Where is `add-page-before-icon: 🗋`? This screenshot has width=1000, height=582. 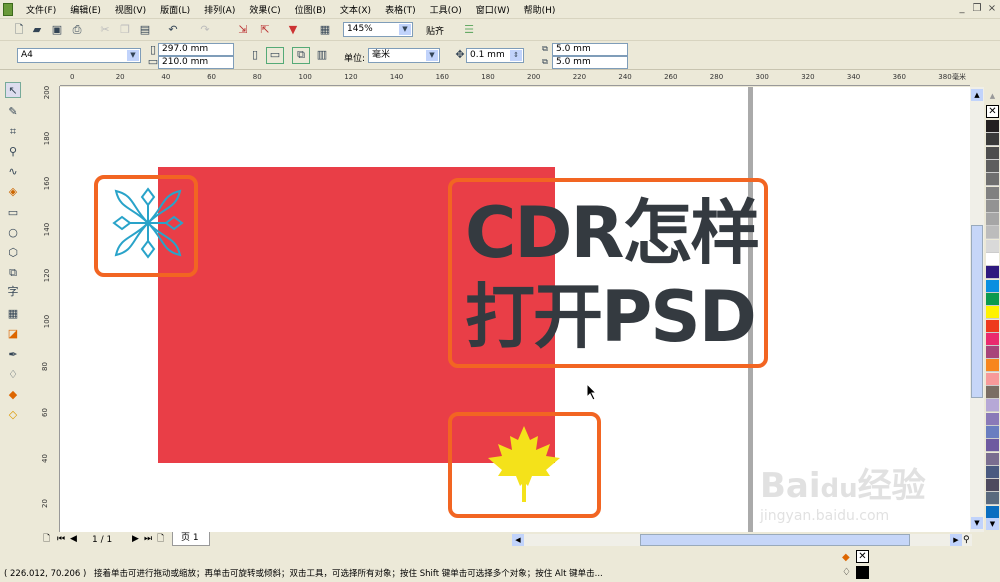
add-page-before-icon: 🗋 is located at coordinates (46, 539).